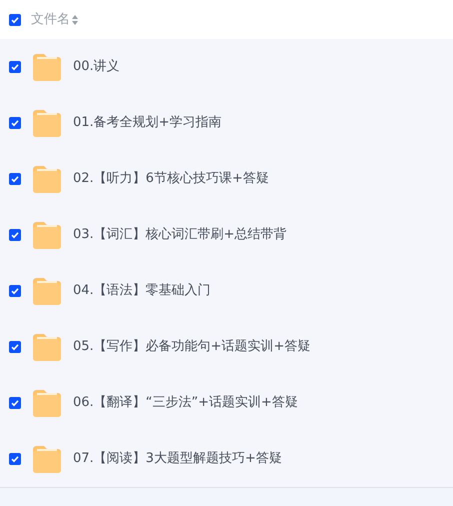 This screenshot has height=506, width=453. What do you see at coordinates (147, 123) in the screenshot?
I see `folder-name: 01.备考全规划+学习指南` at bounding box center [147, 123].